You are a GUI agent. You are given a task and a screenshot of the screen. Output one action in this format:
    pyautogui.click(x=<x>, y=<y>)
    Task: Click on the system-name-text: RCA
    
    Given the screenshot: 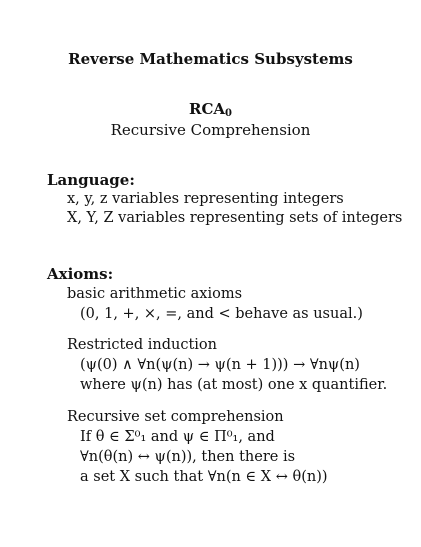 What is the action you would take?
    pyautogui.click(x=207, y=109)
    